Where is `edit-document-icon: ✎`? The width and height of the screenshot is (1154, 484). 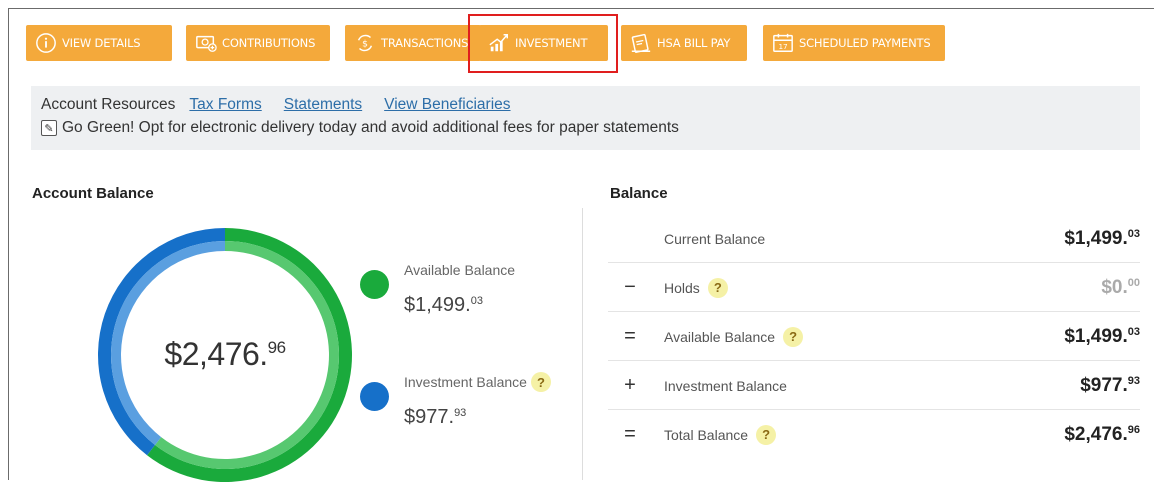 edit-document-icon: ✎ is located at coordinates (49, 128).